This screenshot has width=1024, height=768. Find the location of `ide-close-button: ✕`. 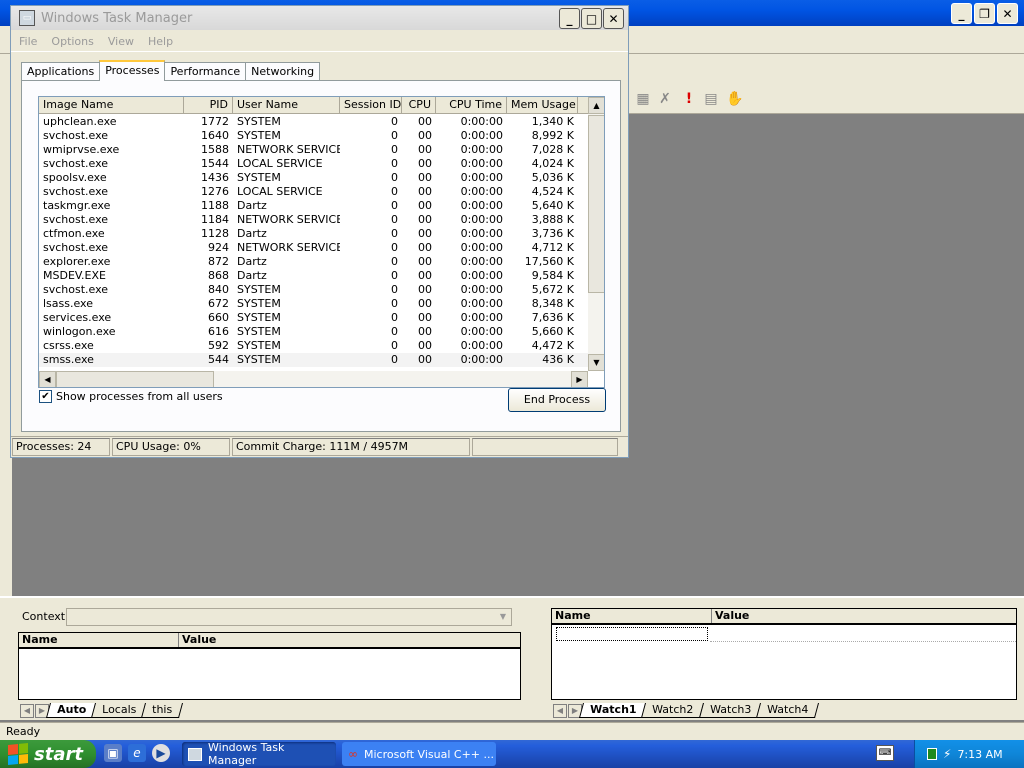

ide-close-button: ✕ is located at coordinates (1007, 13).